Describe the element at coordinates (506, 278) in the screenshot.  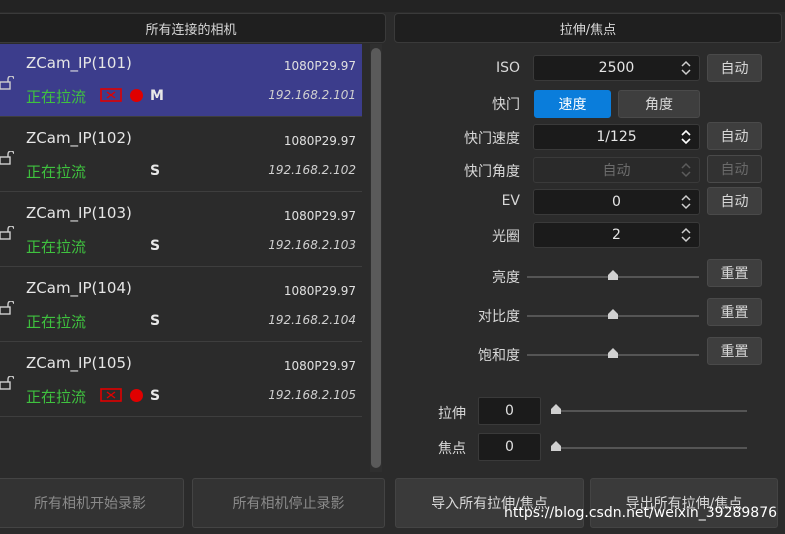
I see `brightness-label: 亮度` at that location.